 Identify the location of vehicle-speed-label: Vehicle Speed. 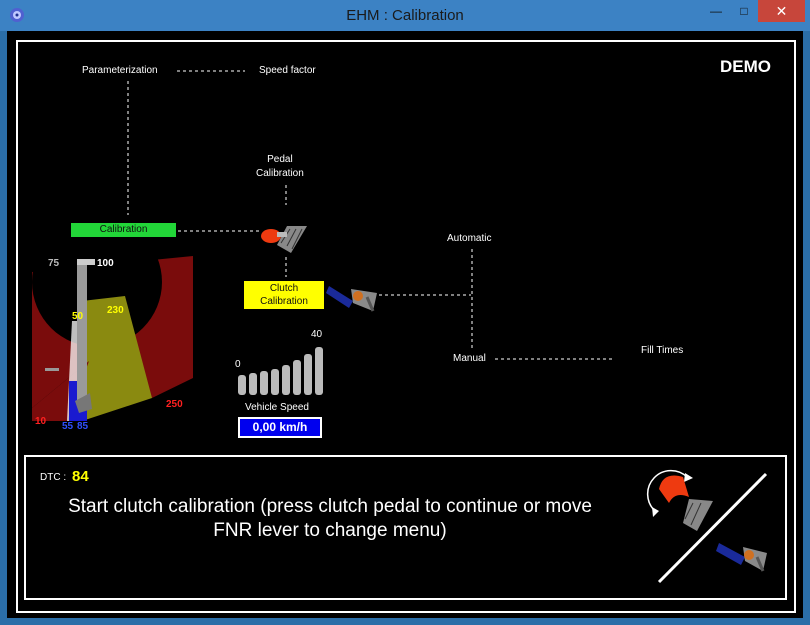
(277, 407).